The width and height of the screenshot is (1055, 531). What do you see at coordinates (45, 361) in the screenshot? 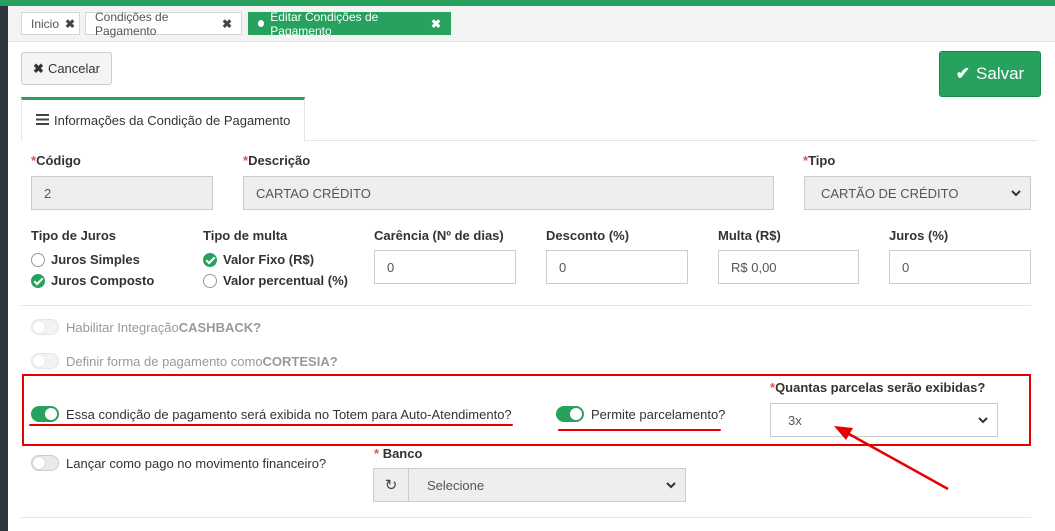
I see `cortesia-toggle` at bounding box center [45, 361].